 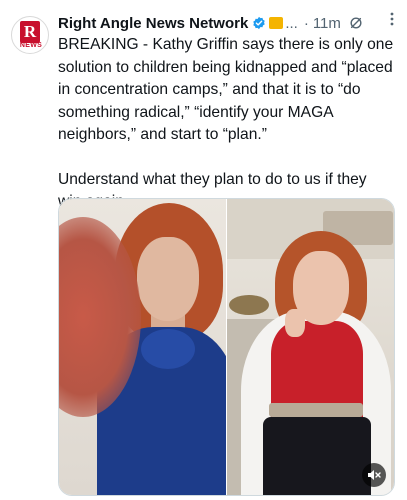 I want to click on timestamp: 11m, so click(x=327, y=23).